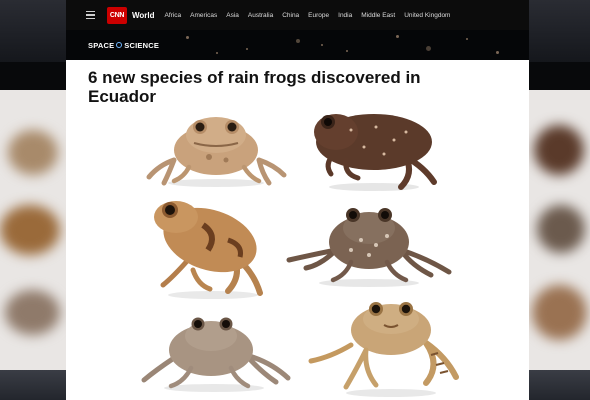 The height and width of the screenshot is (400, 590). What do you see at coordinates (117, 15) in the screenshot?
I see `cnn-logo: CNN` at bounding box center [117, 15].